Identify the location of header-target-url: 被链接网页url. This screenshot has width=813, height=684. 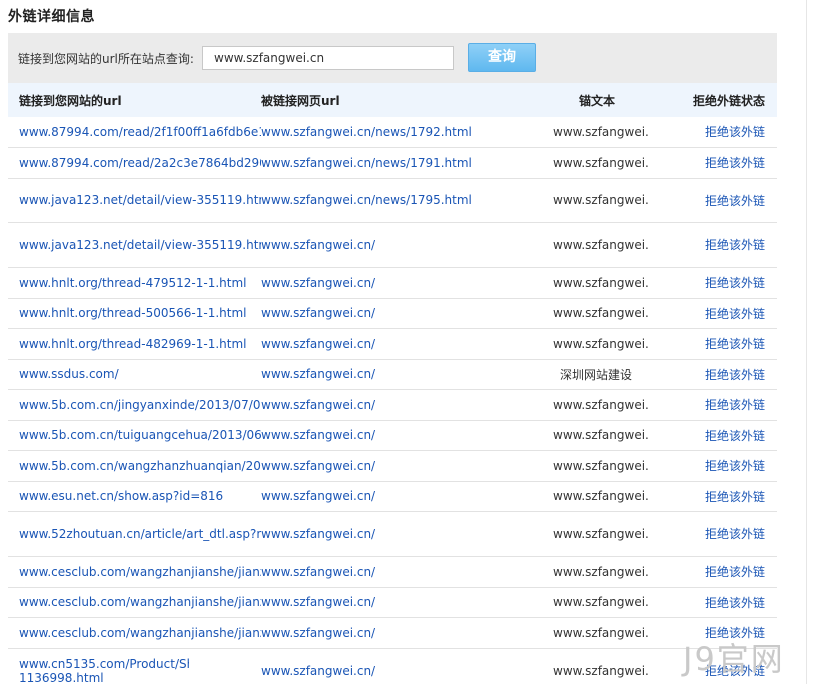
(381, 100).